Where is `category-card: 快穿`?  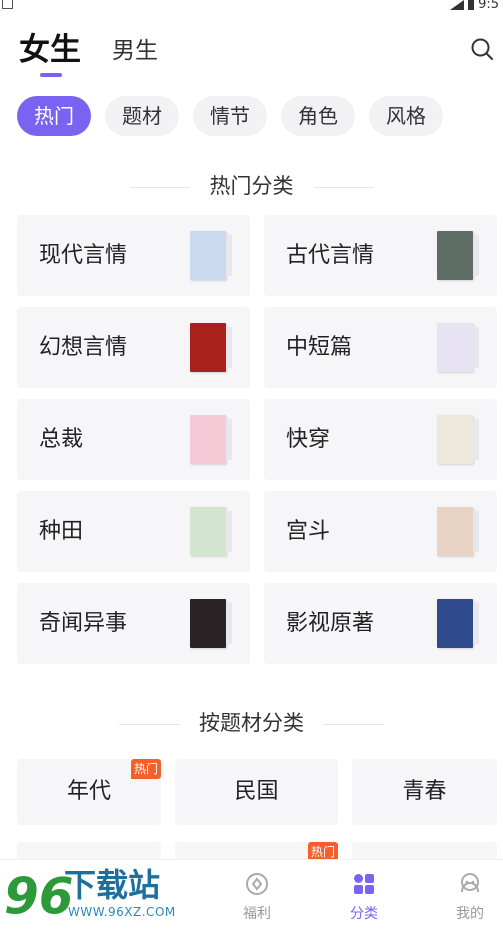 category-card: 快穿 is located at coordinates (380, 439).